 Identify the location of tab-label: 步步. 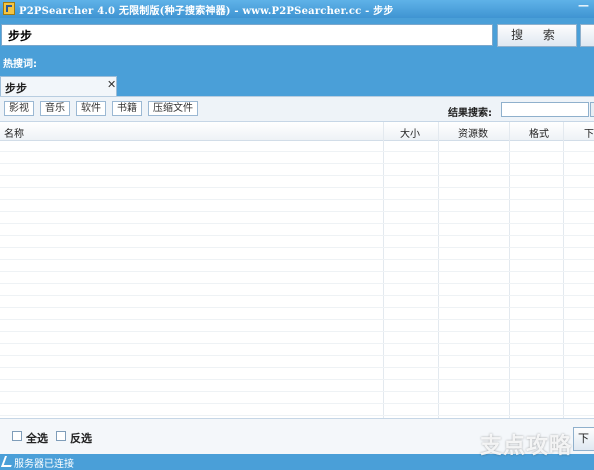
(16, 88).